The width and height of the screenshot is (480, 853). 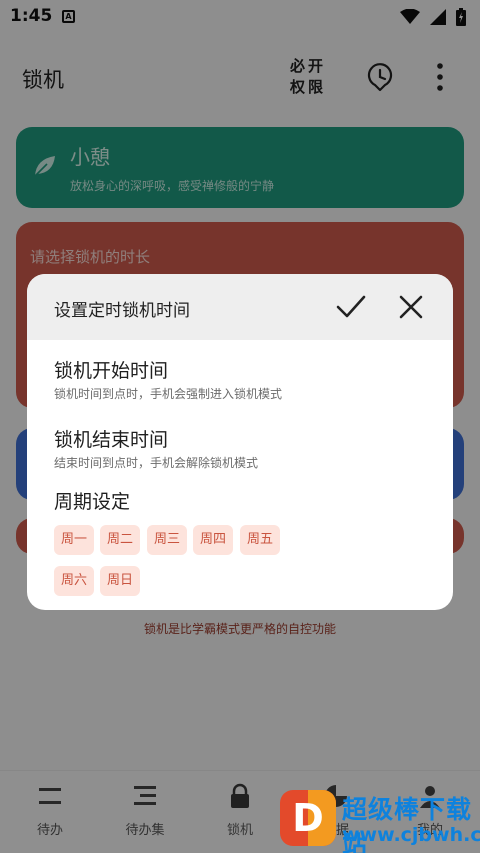 What do you see at coordinates (240, 307) in the screenshot?
I see `dialog-header: 设置定时锁机时间` at bounding box center [240, 307].